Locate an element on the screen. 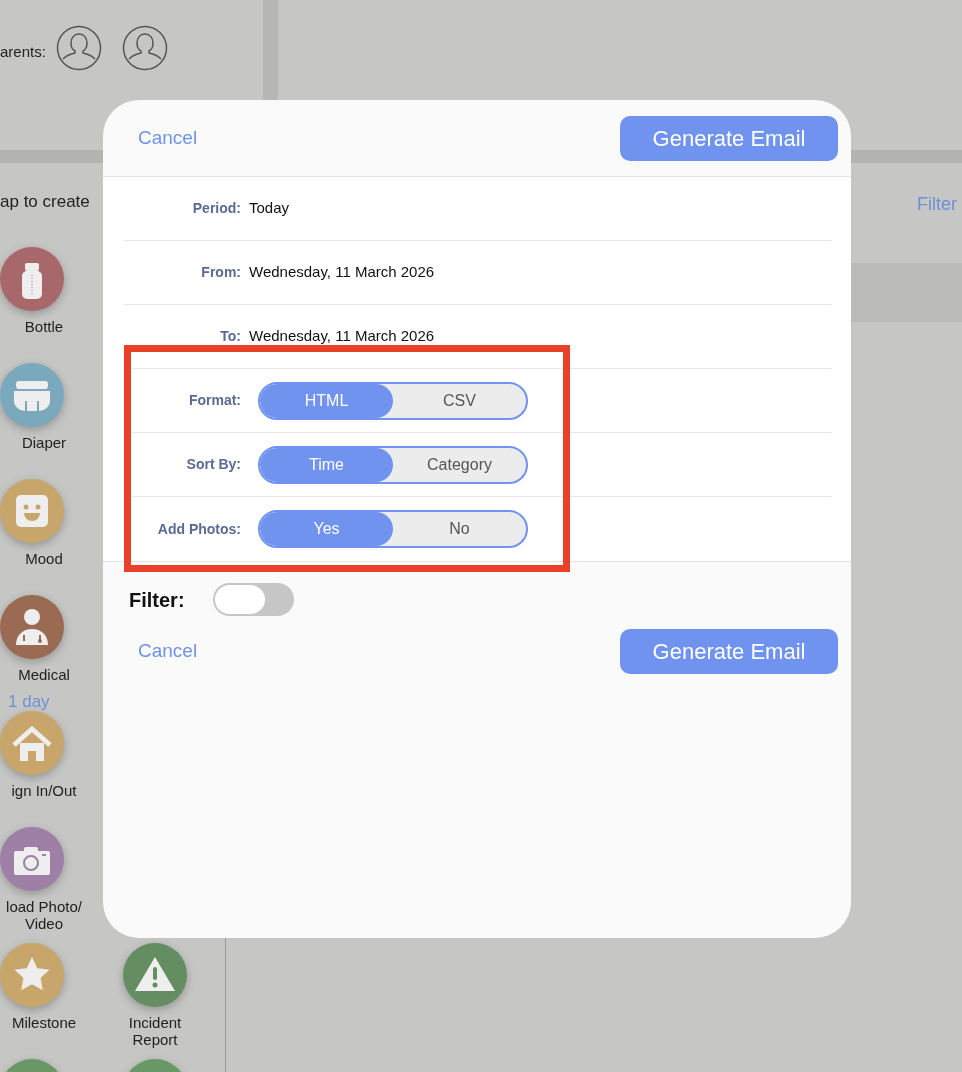 This screenshot has height=1072, width=962. category-label: Bottle is located at coordinates (44, 326).